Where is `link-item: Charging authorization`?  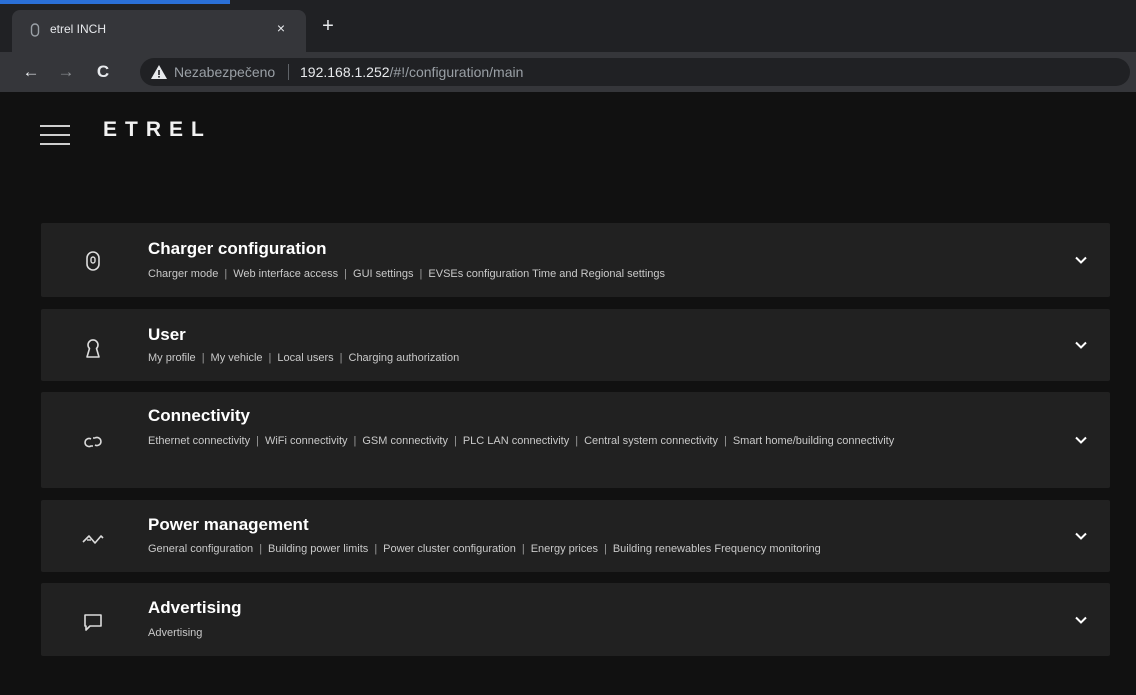 link-item: Charging authorization is located at coordinates (404, 358).